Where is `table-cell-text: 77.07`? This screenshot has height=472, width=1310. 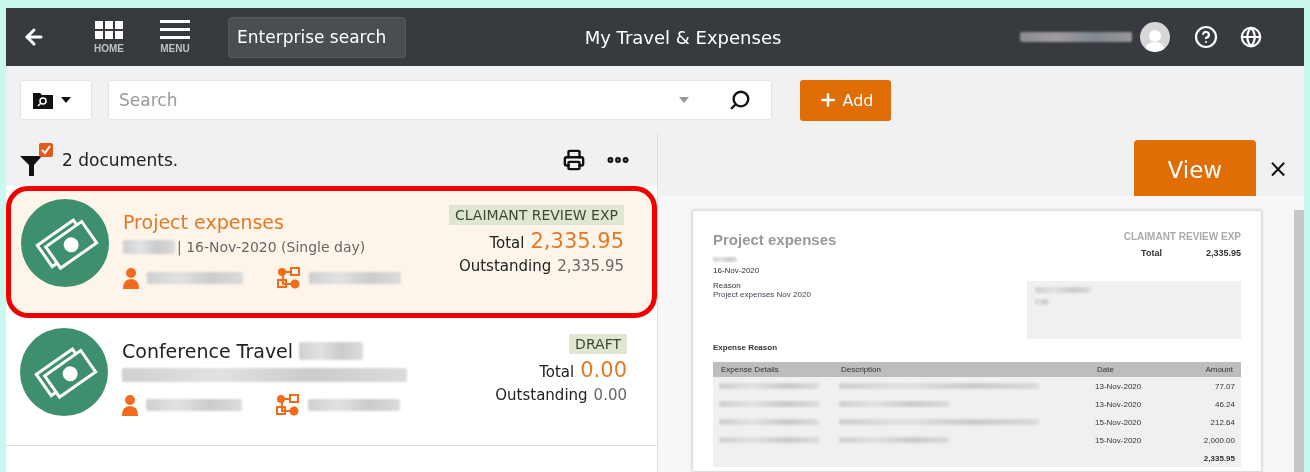
table-cell-text: 77.07 is located at coordinates (1224, 386).